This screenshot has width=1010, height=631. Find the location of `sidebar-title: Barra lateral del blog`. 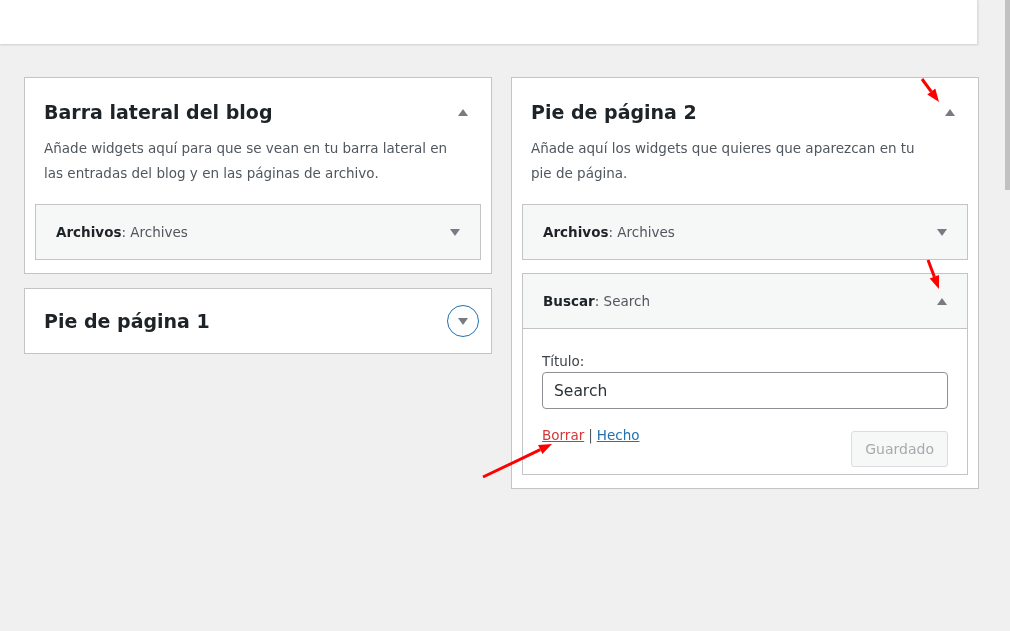

sidebar-title: Barra lateral del blog is located at coordinates (158, 112).